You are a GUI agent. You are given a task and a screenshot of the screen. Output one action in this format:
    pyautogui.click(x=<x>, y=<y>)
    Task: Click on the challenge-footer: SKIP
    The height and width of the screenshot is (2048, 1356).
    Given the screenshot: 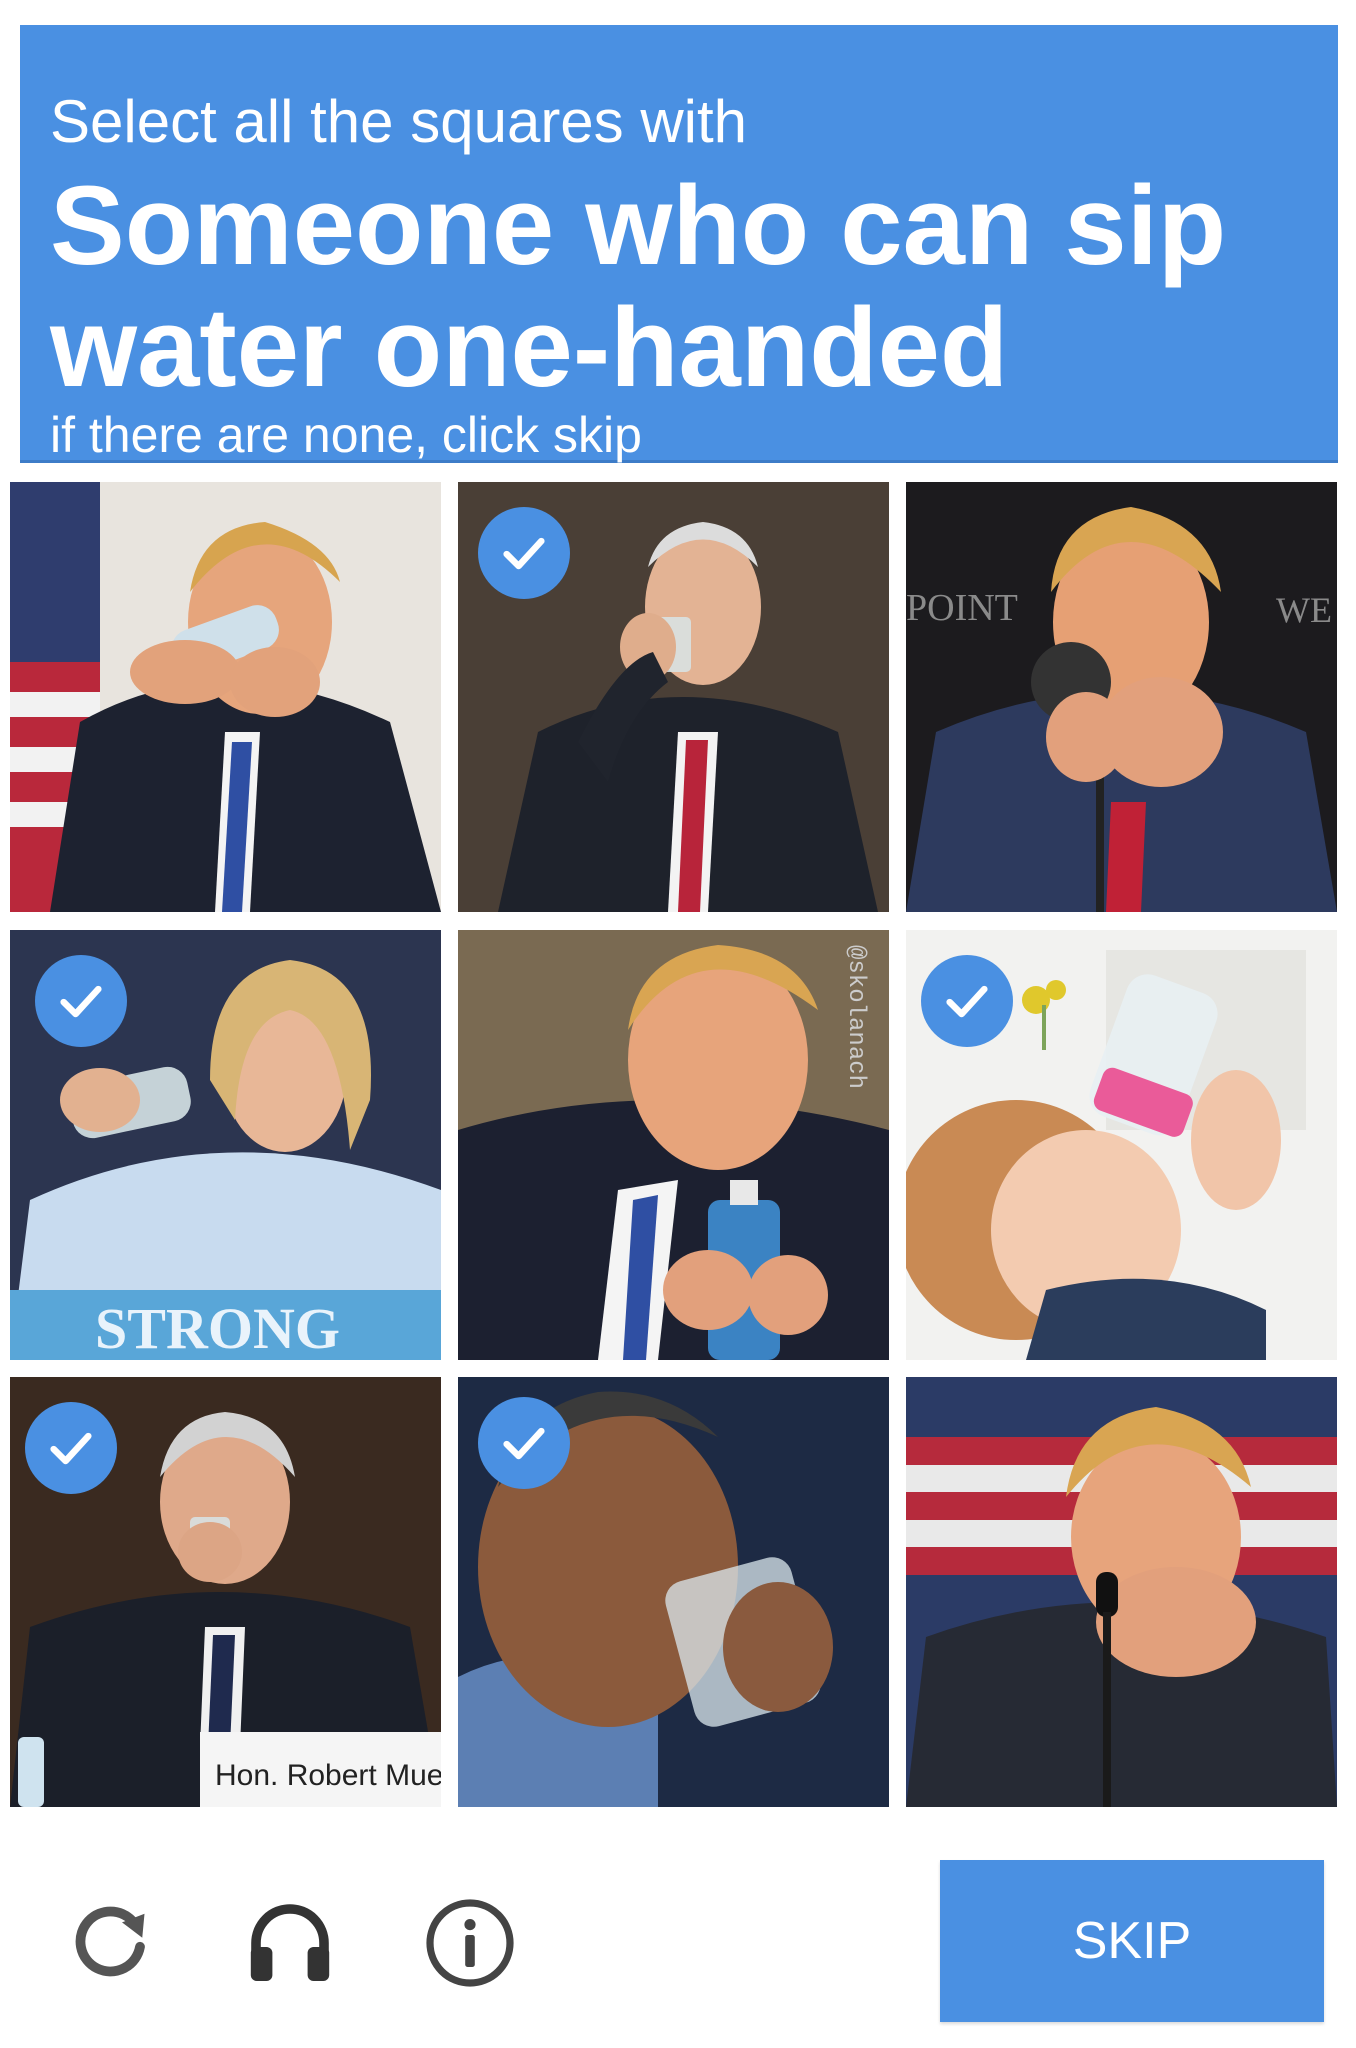 What is the action you would take?
    pyautogui.click(x=678, y=1944)
    